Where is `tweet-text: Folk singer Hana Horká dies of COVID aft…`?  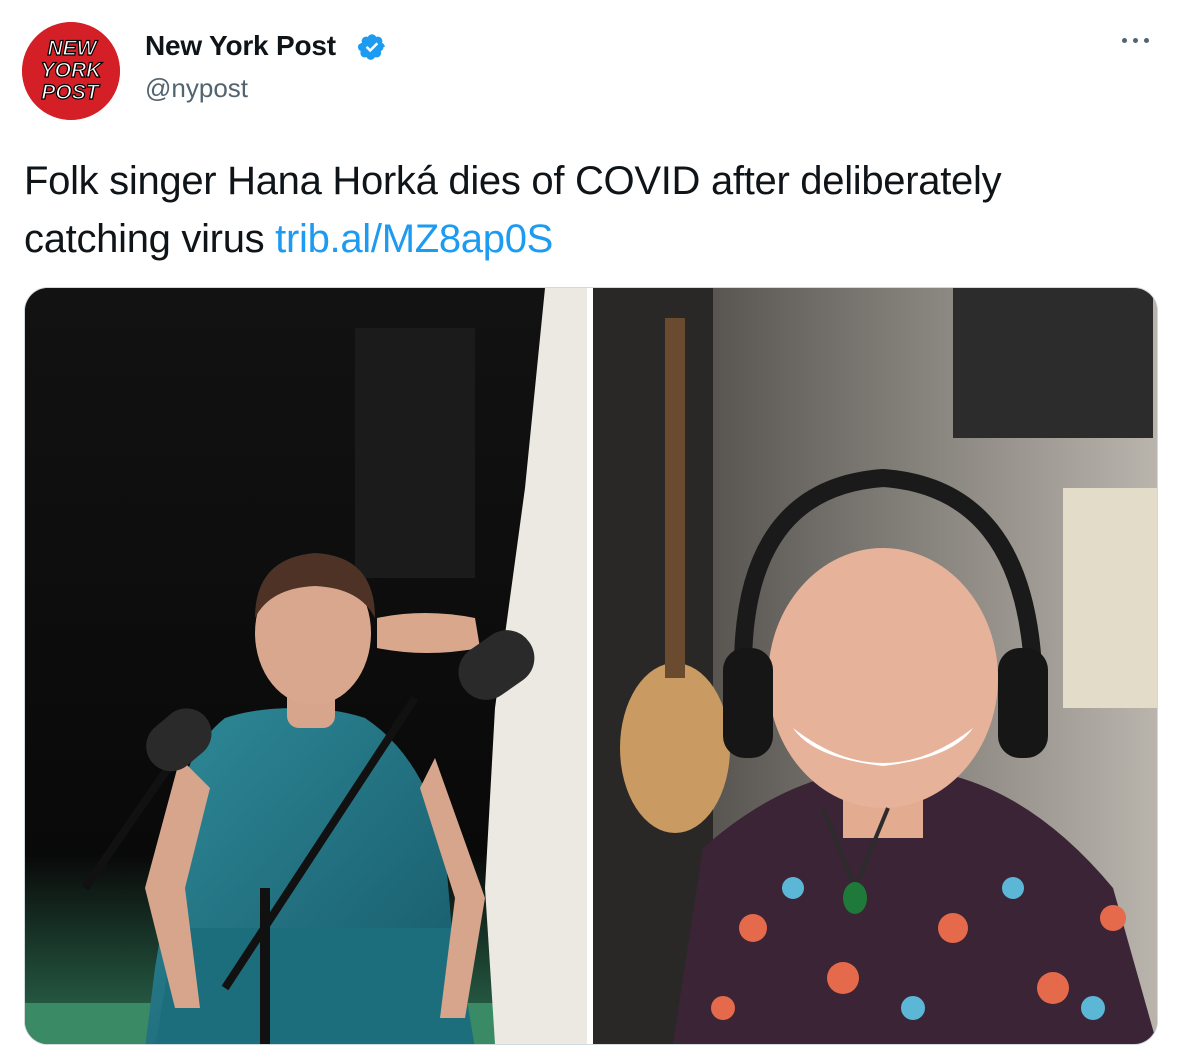
tweet-text: Folk singer Hana Horká dies of COVID aft… is located at coordinates (584, 210).